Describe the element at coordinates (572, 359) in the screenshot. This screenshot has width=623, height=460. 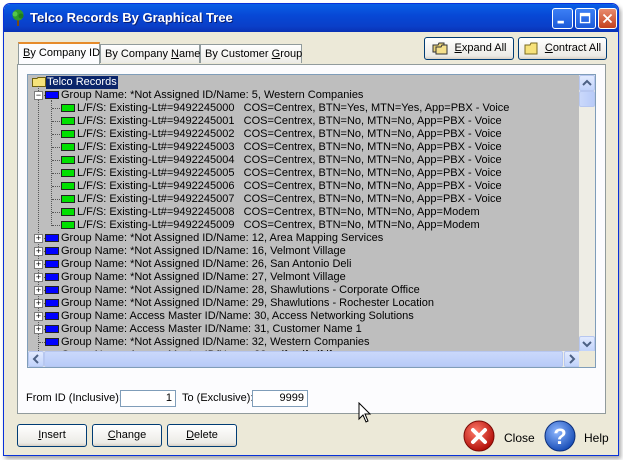
I see `scroll-right-button` at that location.